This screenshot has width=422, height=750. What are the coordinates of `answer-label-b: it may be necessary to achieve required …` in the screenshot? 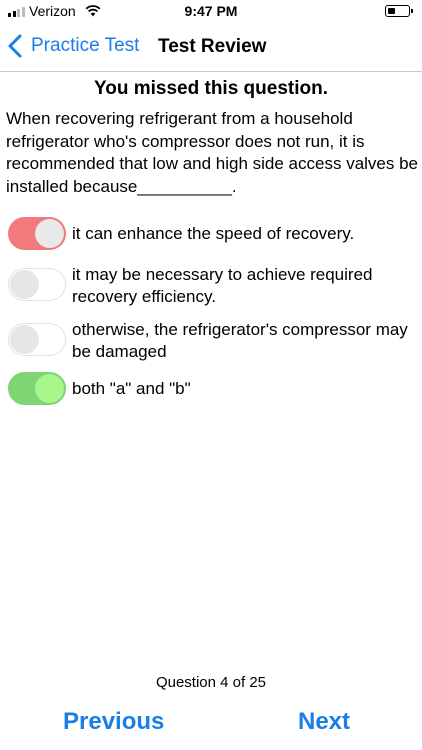 It's located at (222, 285).